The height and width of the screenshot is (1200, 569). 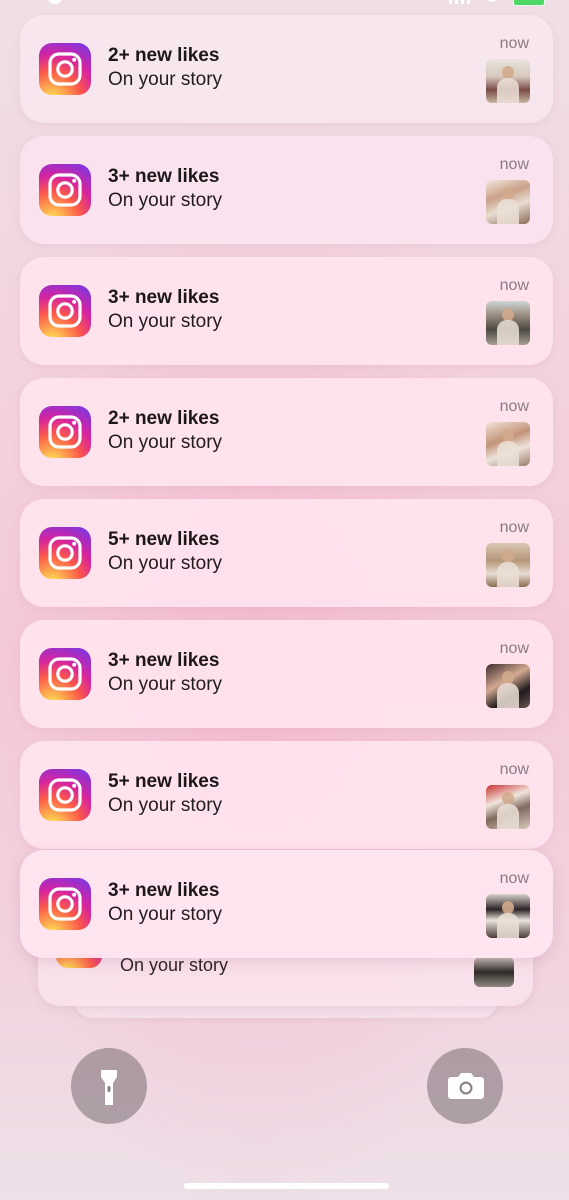 I want to click on flashlight-button, so click(x=109, y=1086).